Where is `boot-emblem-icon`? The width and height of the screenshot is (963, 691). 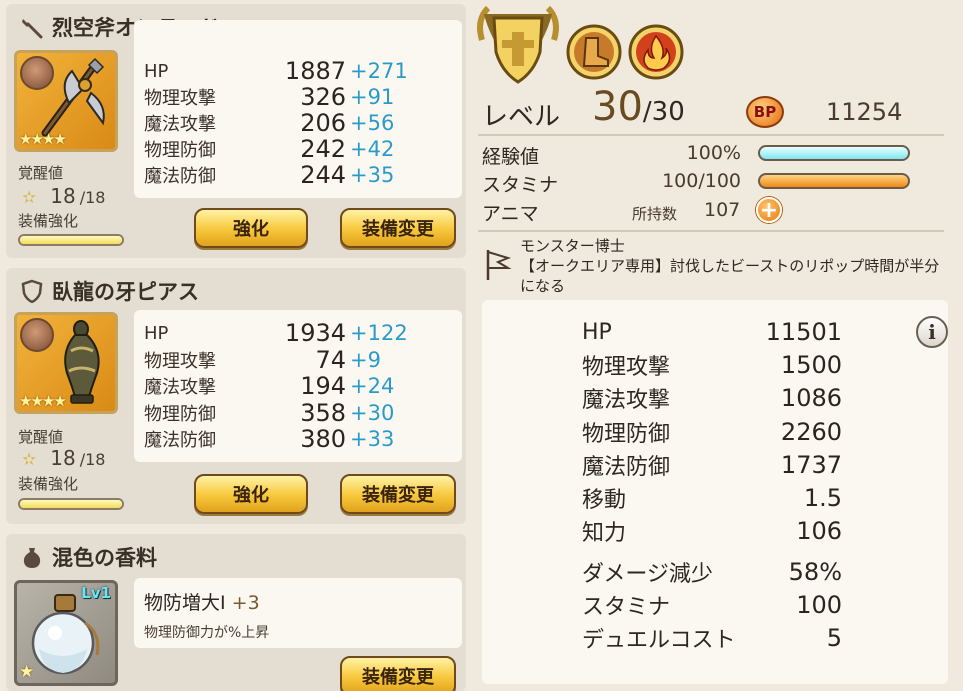
boot-emblem-icon is located at coordinates (594, 52).